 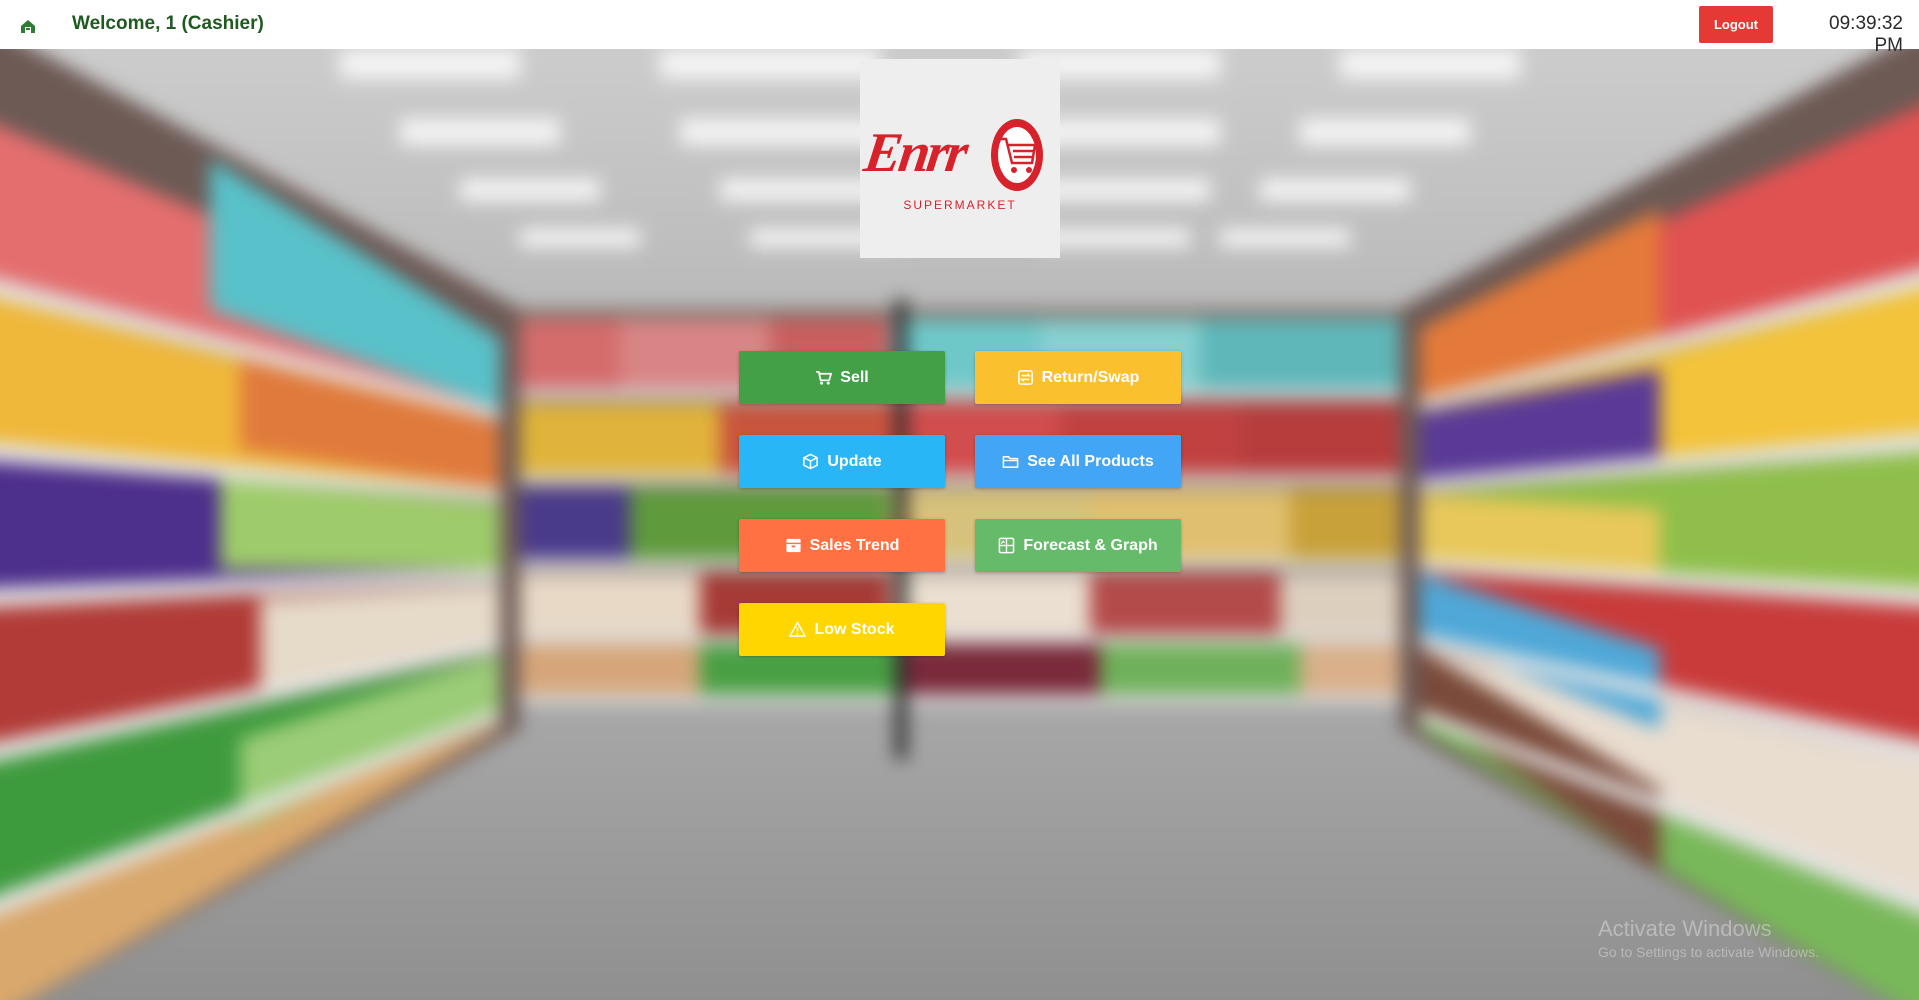 What do you see at coordinates (959, 28) in the screenshot?
I see `top-bar: Welcome, 1 (Cashier) Logout 09:39:32 PM` at bounding box center [959, 28].